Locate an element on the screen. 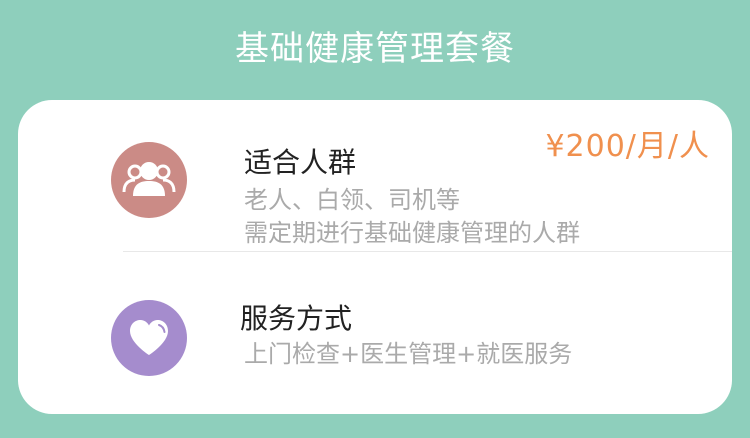 This screenshot has height=438, width=750. section-divider is located at coordinates (427, 251).